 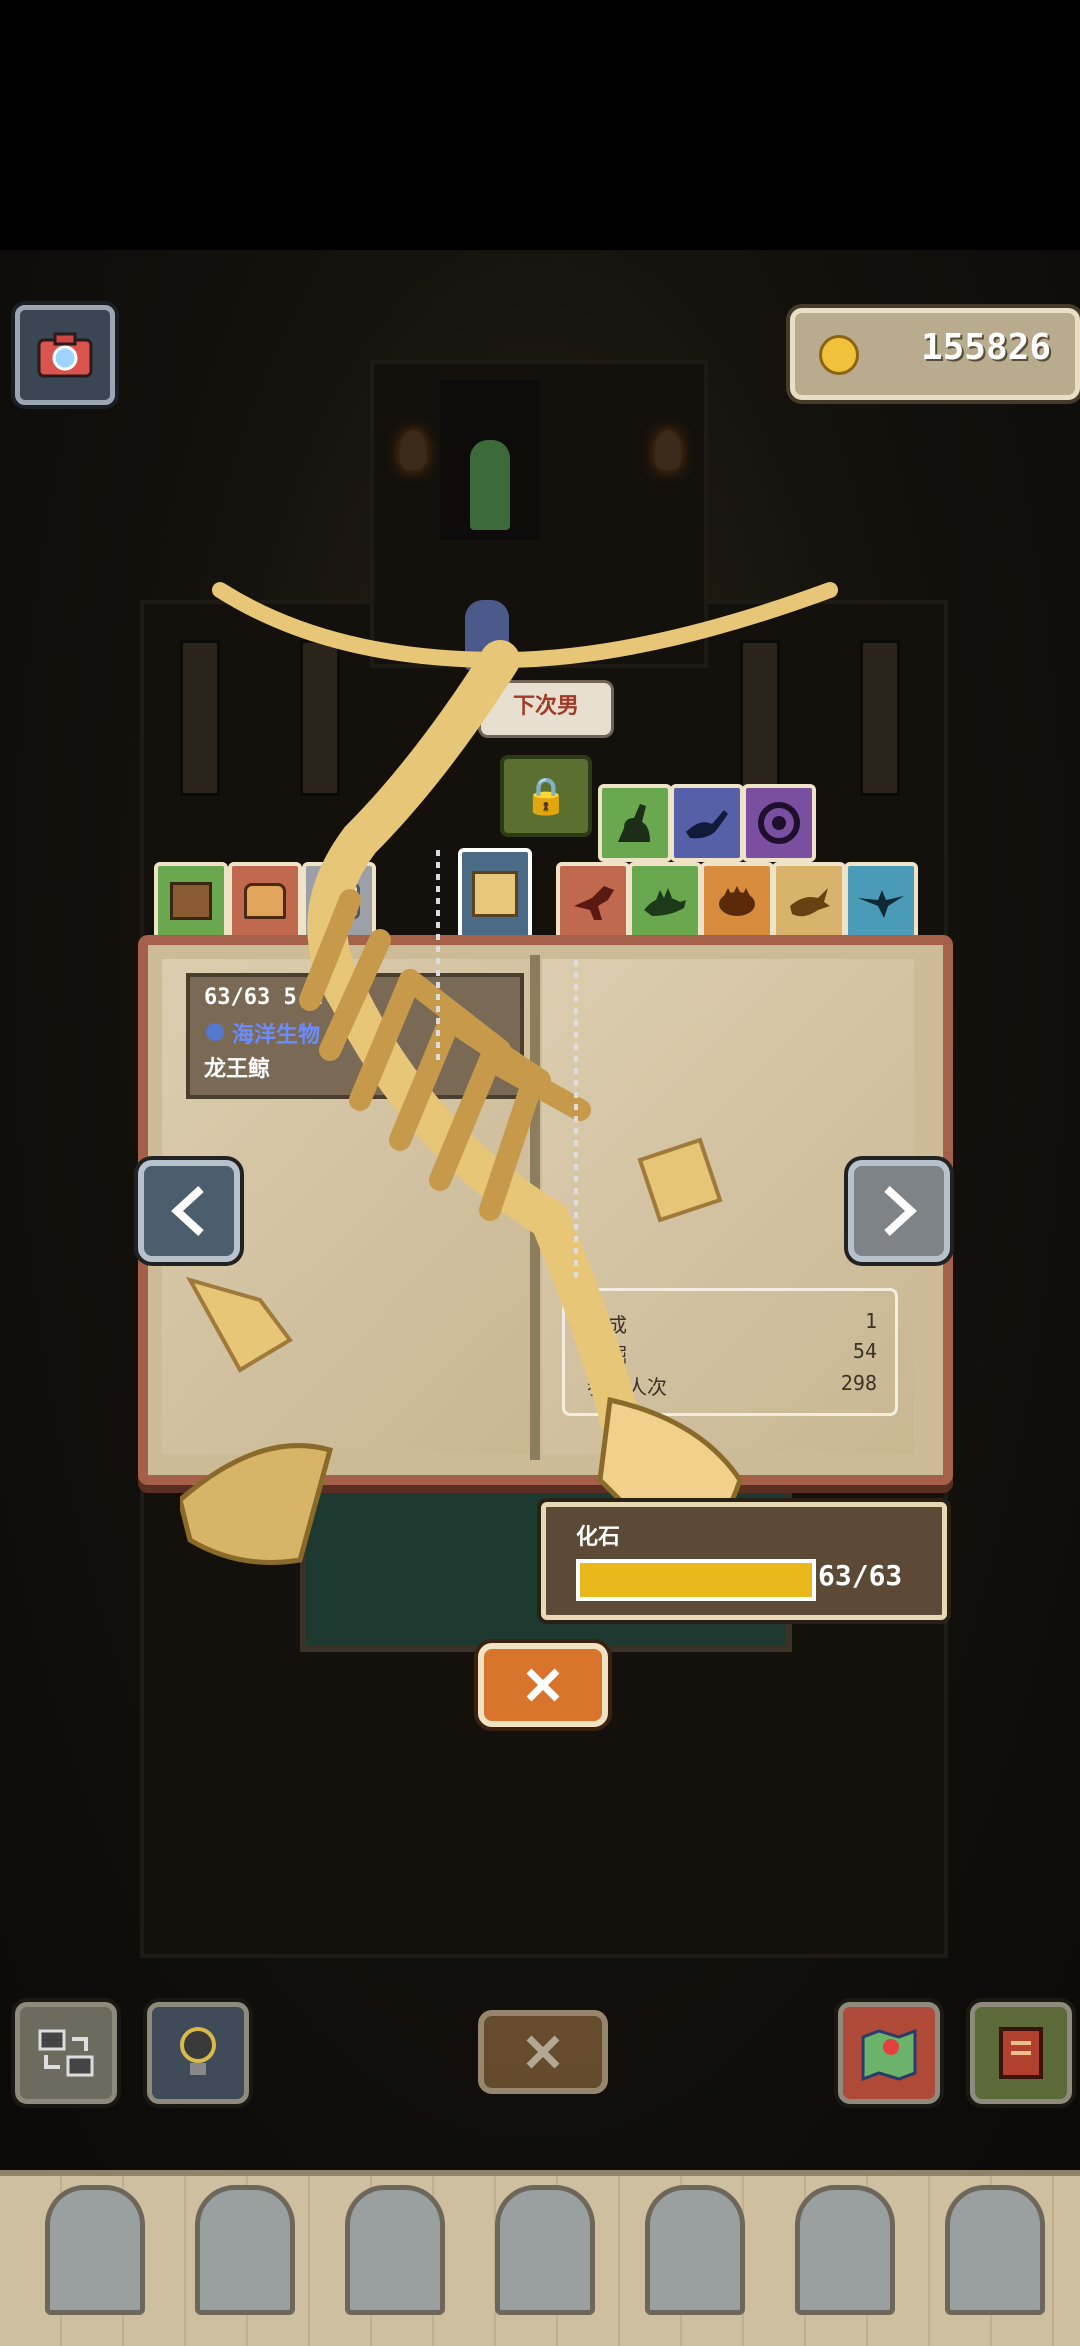 I want to click on prev-page-button, so click(x=189, y=1211).